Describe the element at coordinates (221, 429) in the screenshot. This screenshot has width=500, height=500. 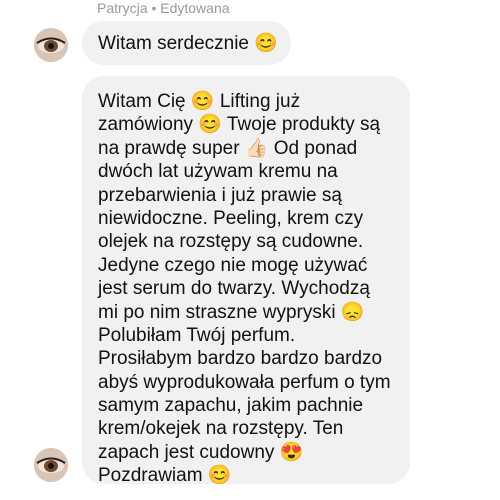
I see `message-text-line: krem/okejek na rozstępy. Ten` at that location.